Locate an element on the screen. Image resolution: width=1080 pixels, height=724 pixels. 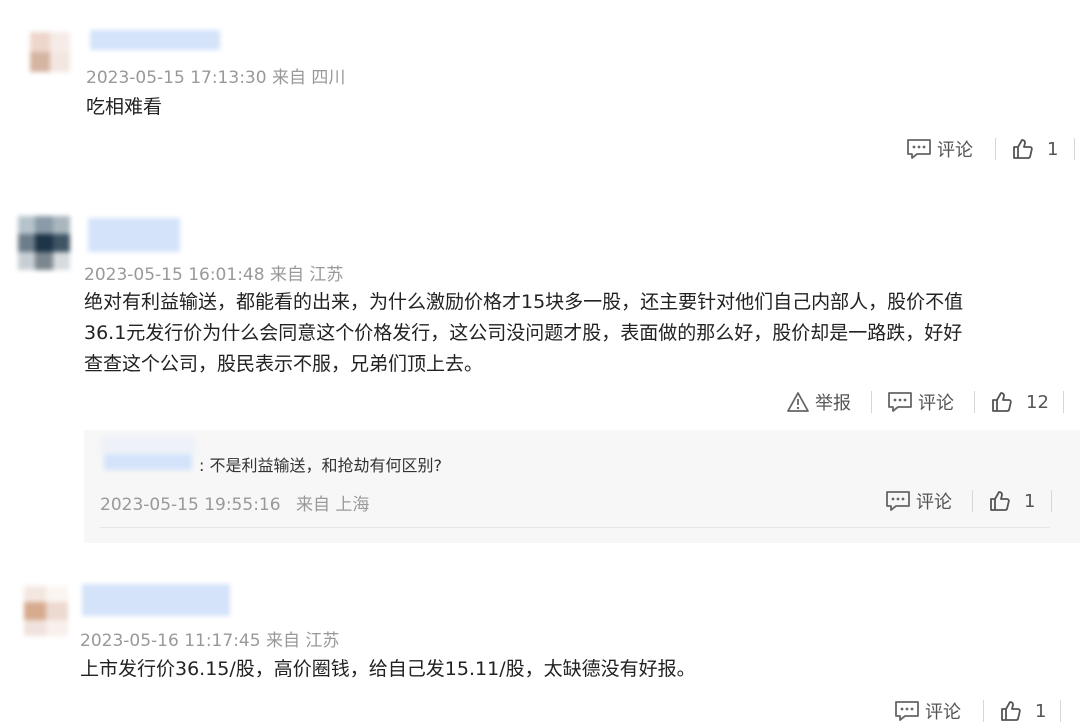
comment-time: 2023-05-16 11:17:45 is located at coordinates (170, 641).